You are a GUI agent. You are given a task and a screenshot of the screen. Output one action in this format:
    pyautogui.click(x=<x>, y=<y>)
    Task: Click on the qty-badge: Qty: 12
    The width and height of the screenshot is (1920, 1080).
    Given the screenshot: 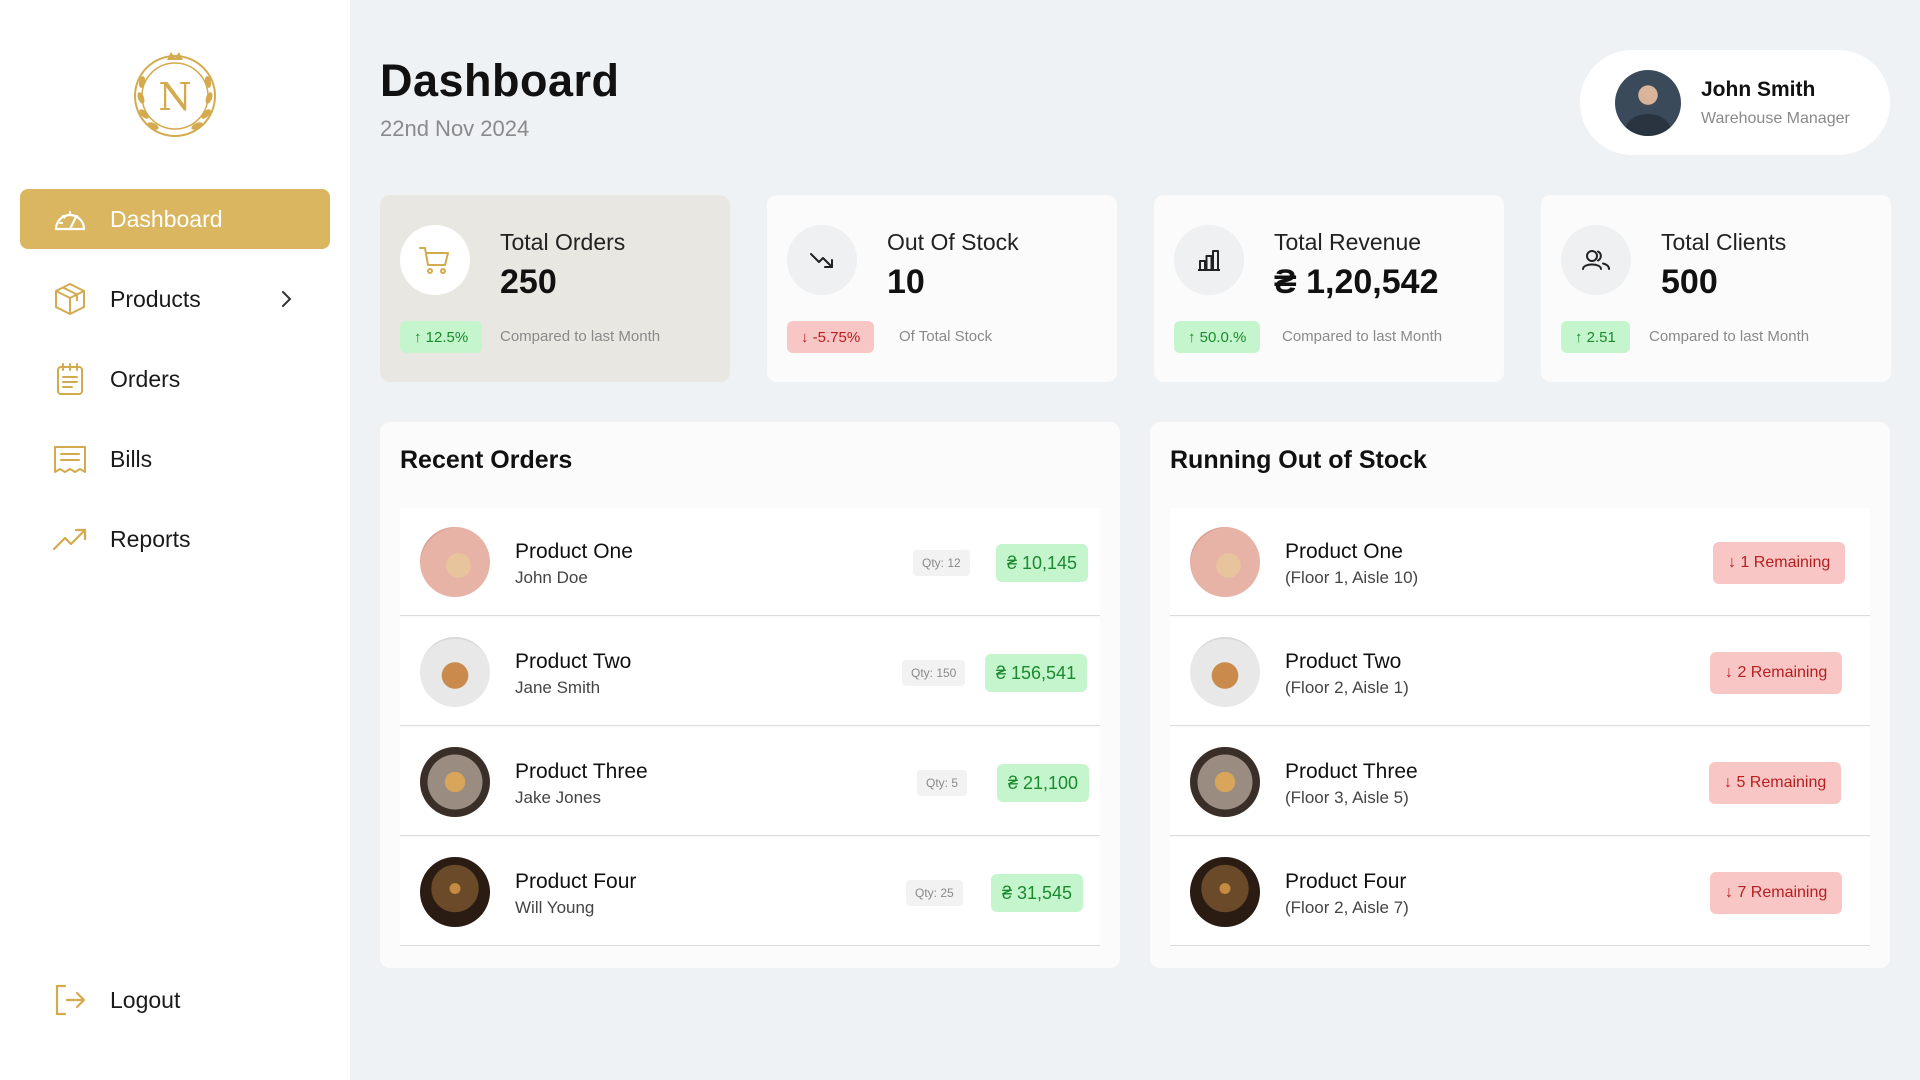 What is the action you would take?
    pyautogui.click(x=941, y=563)
    